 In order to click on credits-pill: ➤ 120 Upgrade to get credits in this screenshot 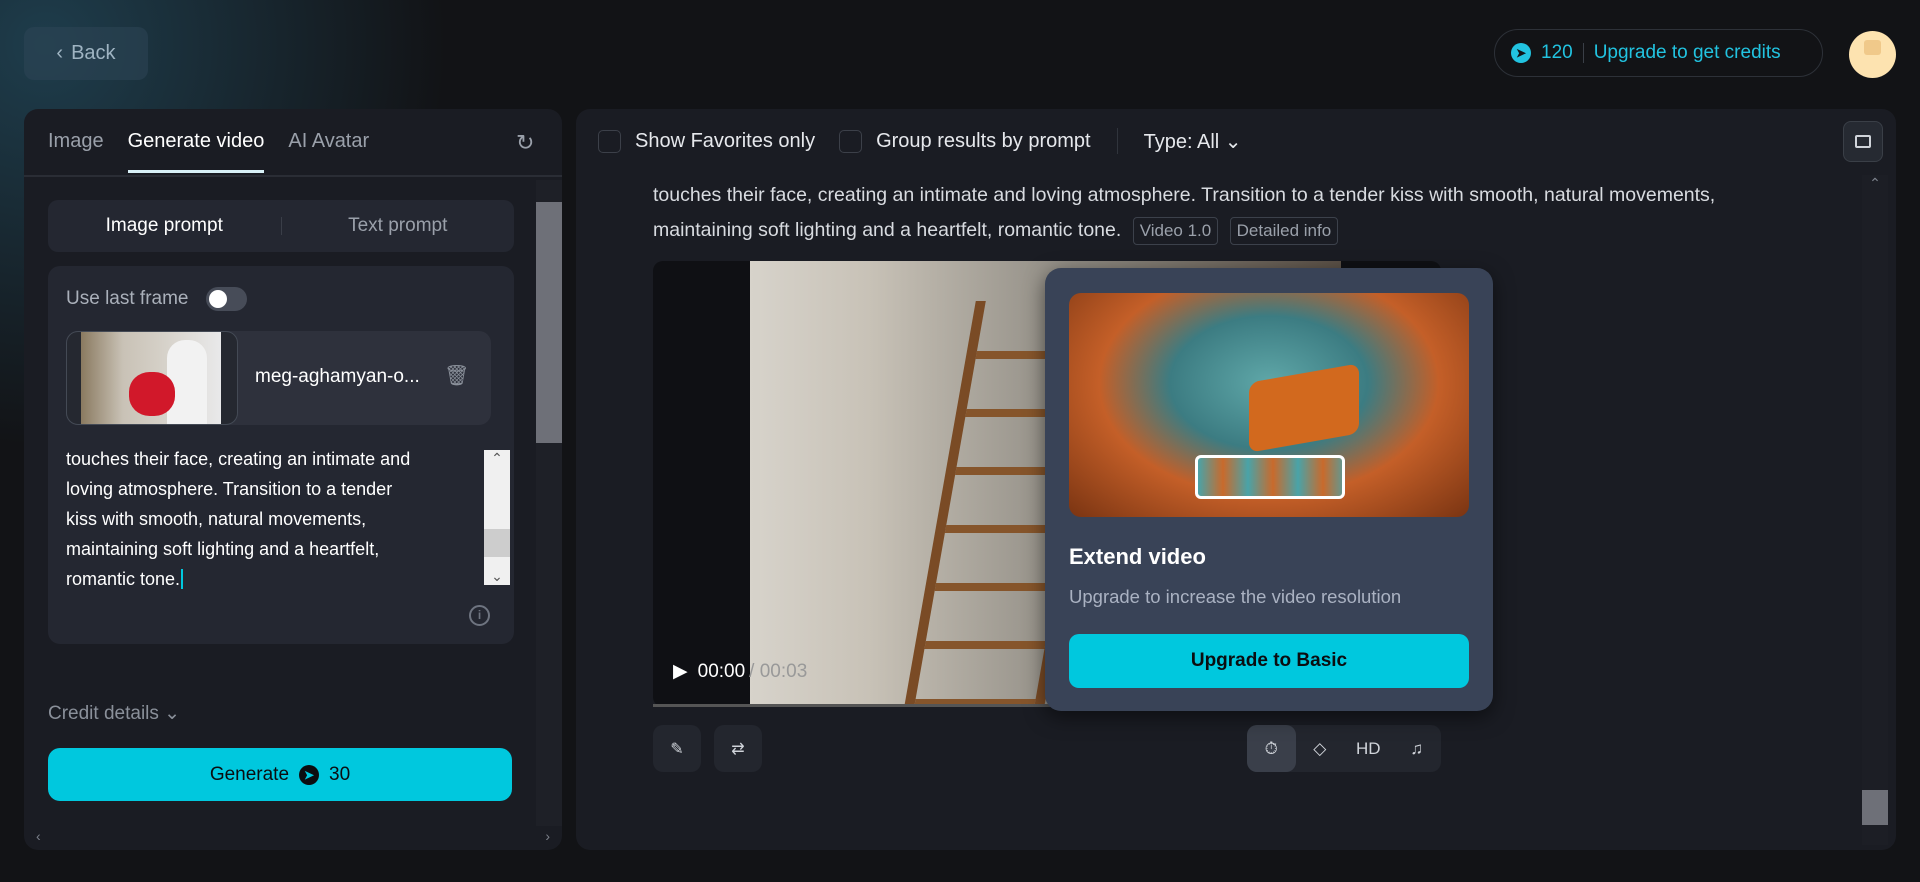, I will do `click(1658, 53)`.